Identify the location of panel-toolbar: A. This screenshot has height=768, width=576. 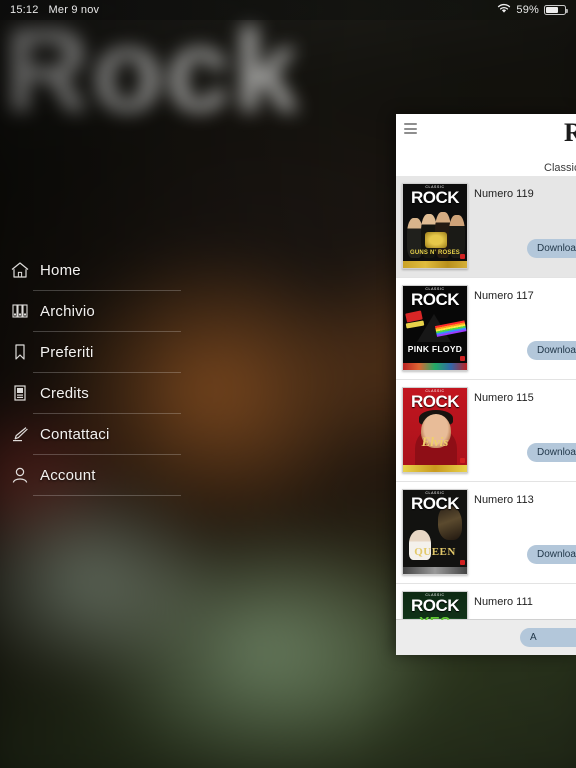
(486, 637).